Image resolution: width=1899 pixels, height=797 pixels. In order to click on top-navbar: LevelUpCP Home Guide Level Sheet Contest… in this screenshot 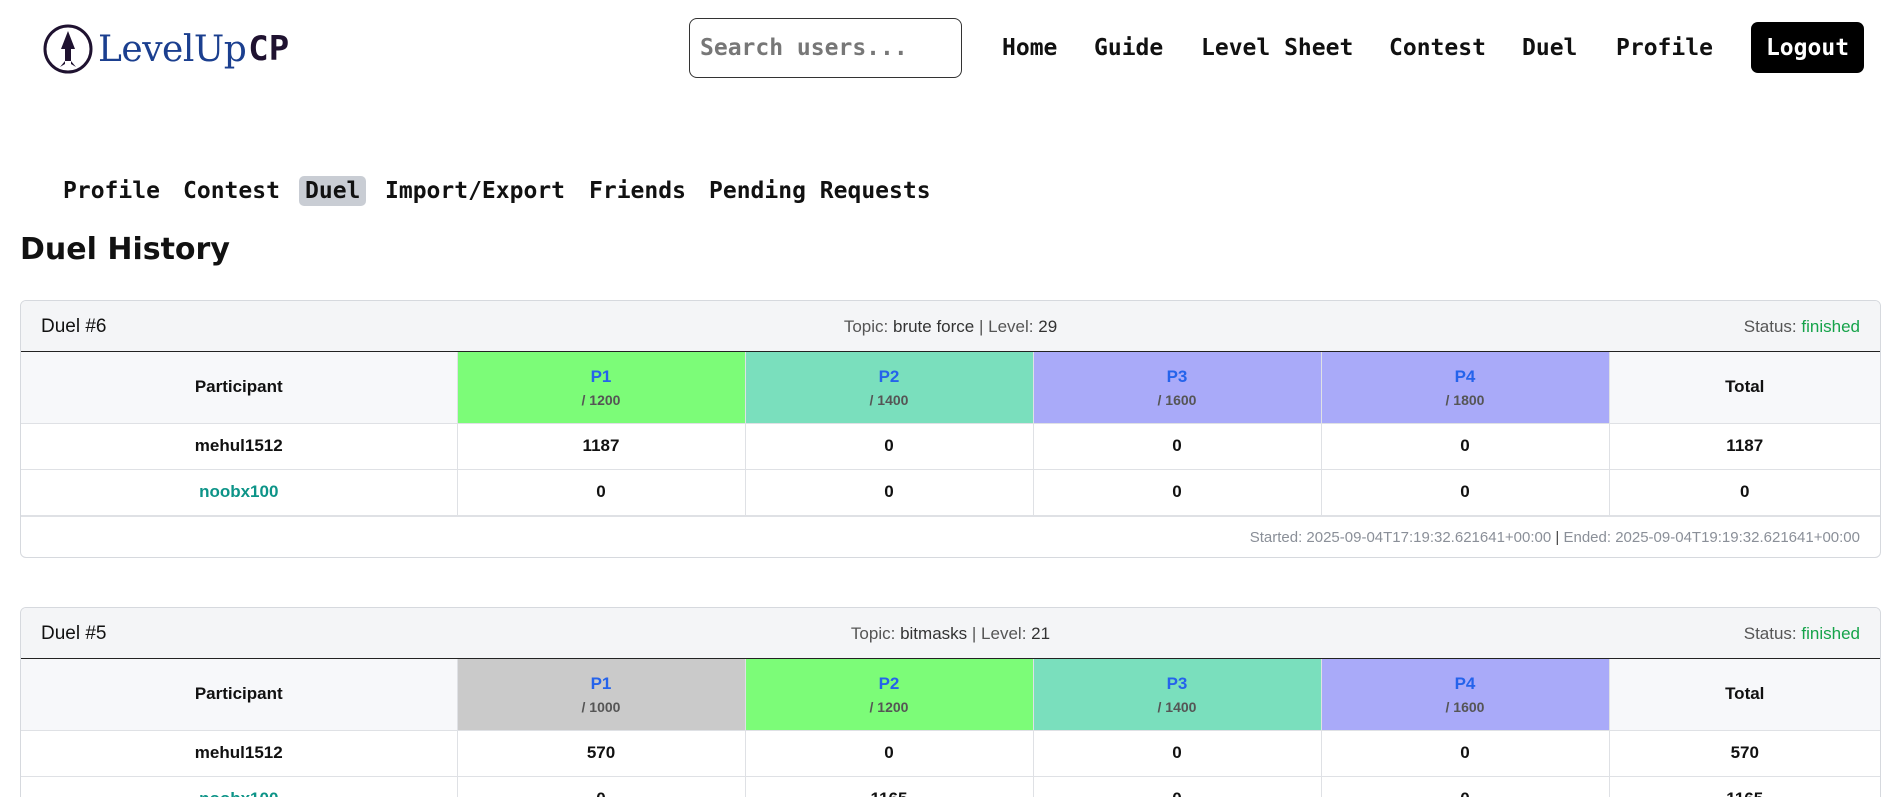, I will do `click(949, 50)`.